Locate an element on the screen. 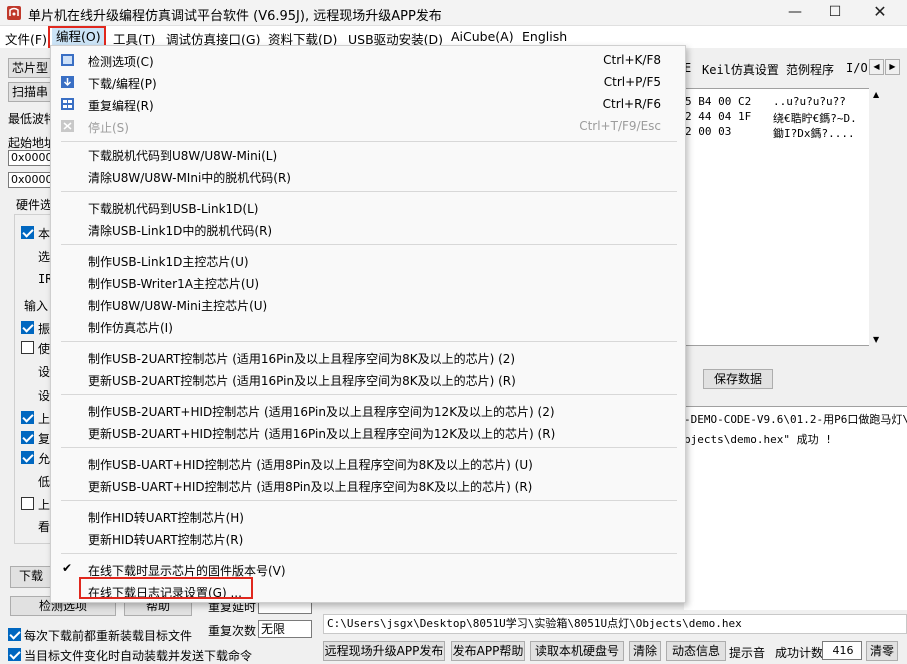 This screenshot has height=664, width=907. menu-item-label: 下载/编程(P) is located at coordinates (122, 84).